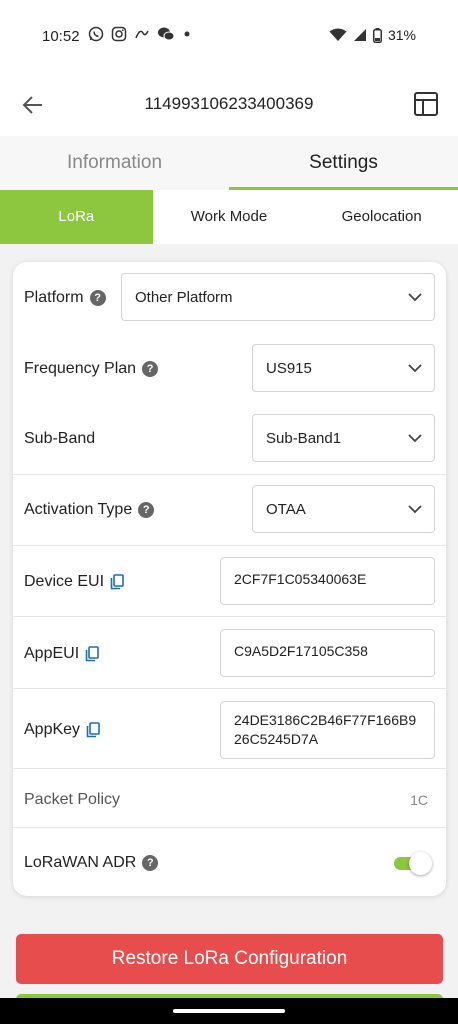 The height and width of the screenshot is (1024, 458). I want to click on page-title: 114993106233400369, so click(229, 103).